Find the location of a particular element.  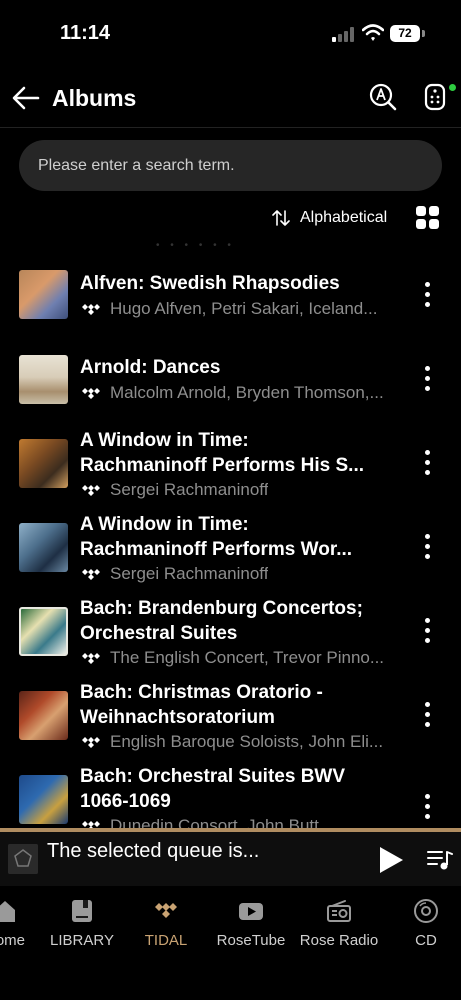

cd-icon is located at coordinates (426, 911).